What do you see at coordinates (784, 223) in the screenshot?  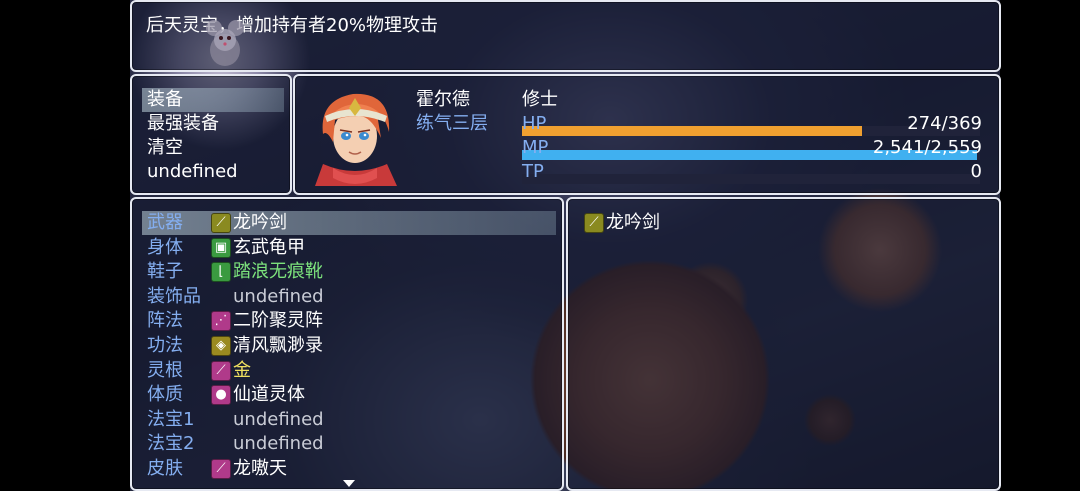 I see `item-list-row: ⟋ 龙吟剑` at bounding box center [784, 223].